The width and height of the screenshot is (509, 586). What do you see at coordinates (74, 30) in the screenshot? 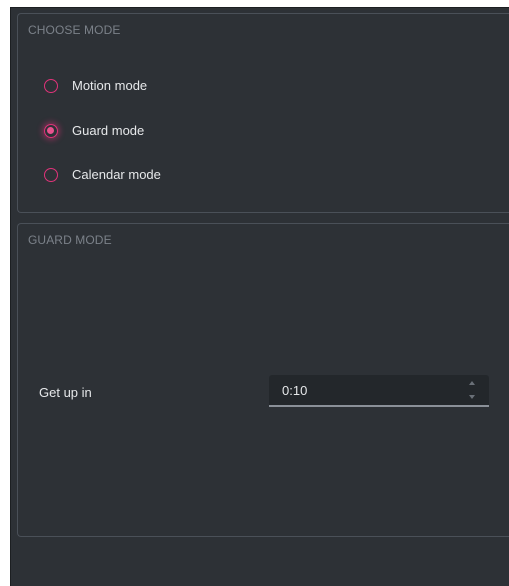
I see `choose-mode-title: CHOOSE MODE` at bounding box center [74, 30].